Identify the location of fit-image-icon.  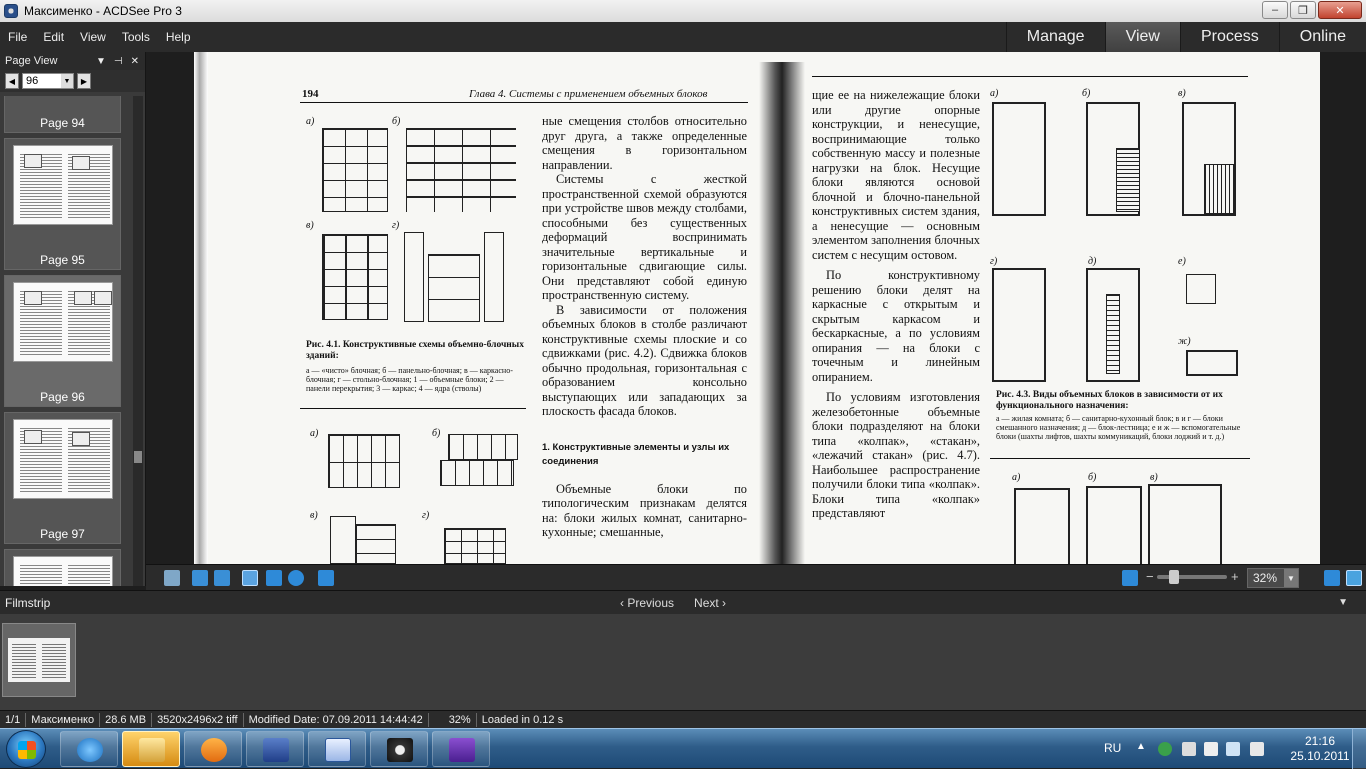
(1130, 578).